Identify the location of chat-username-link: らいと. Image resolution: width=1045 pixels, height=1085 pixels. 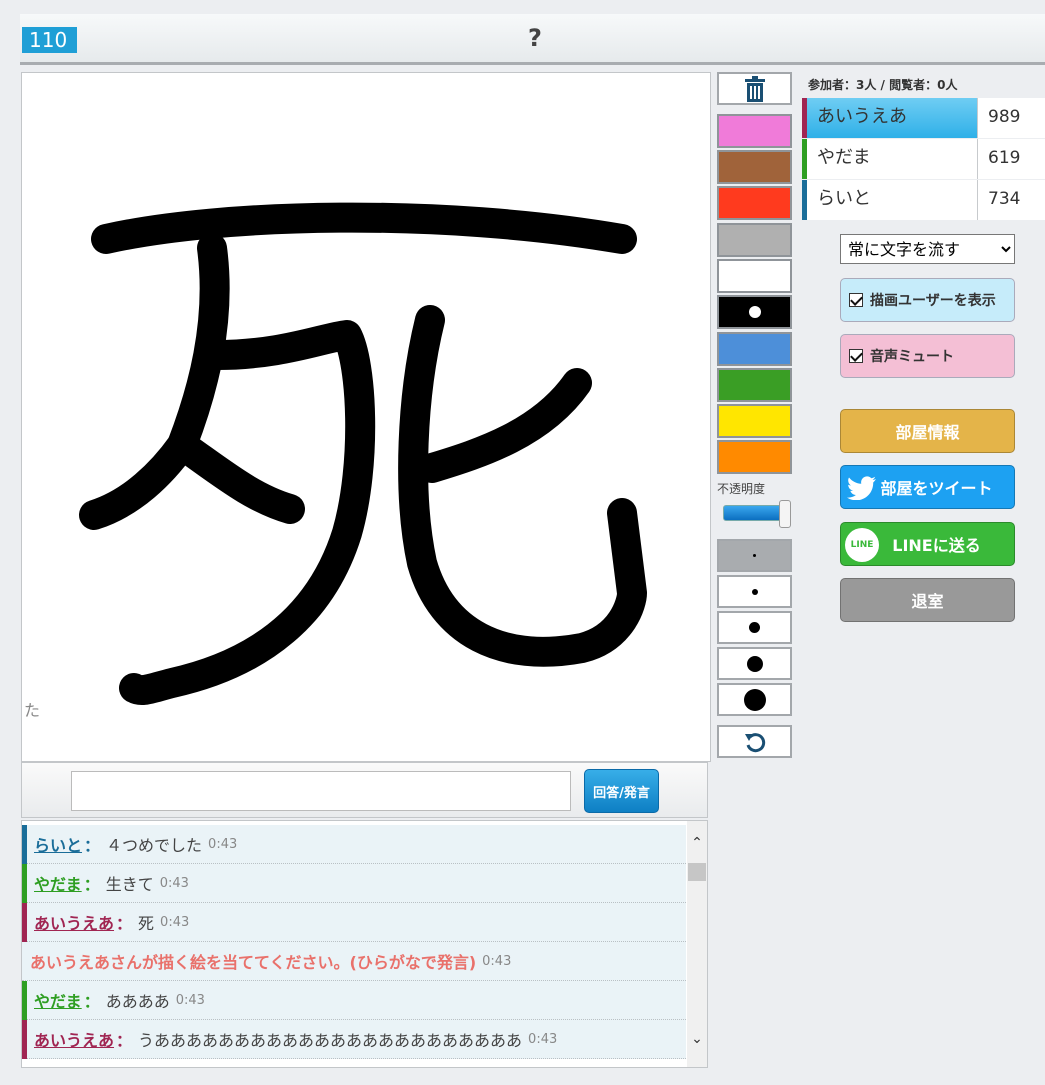
(58, 844).